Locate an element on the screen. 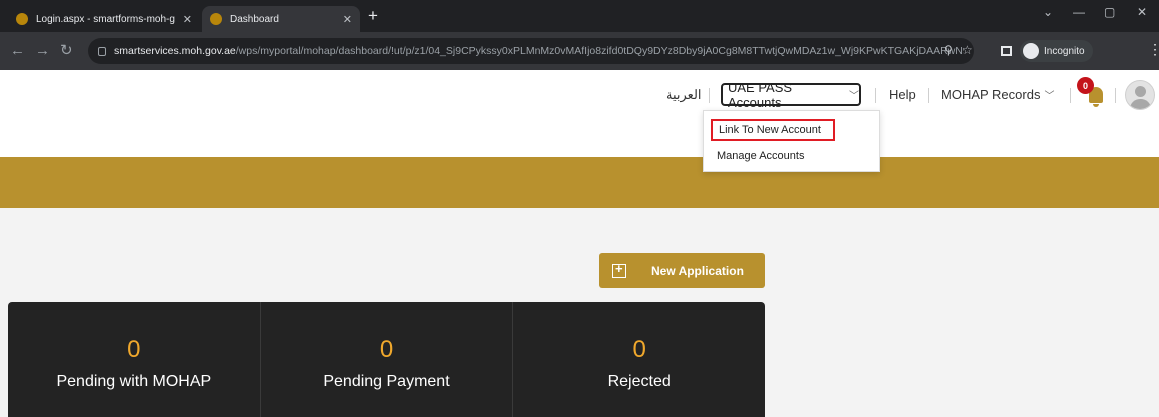 The width and height of the screenshot is (1159, 417). incognito-icon is located at coordinates (1031, 51).